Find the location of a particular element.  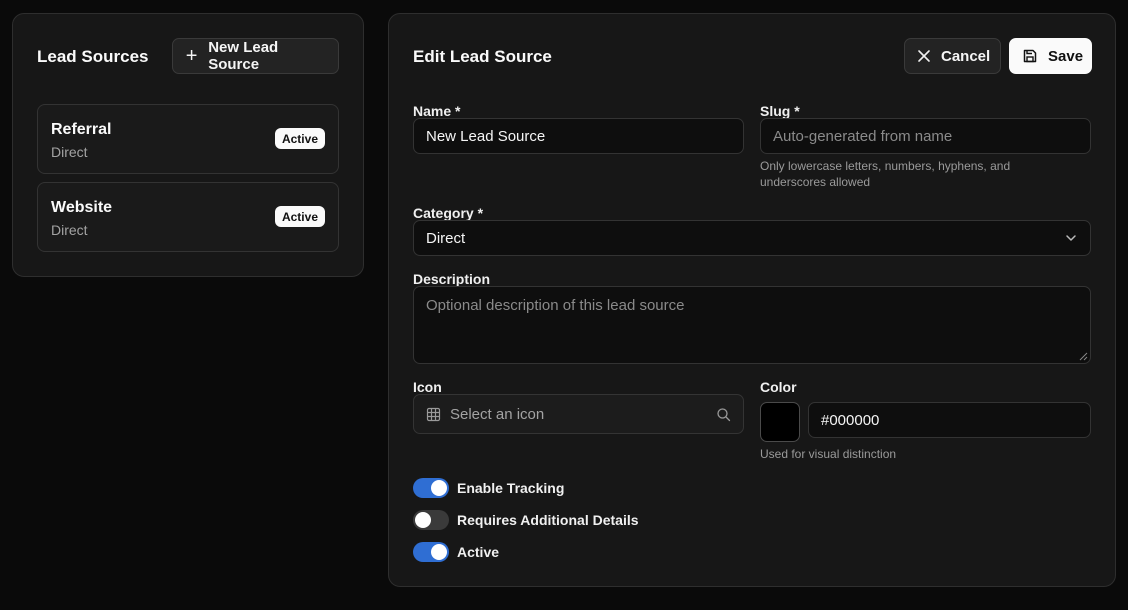

slug-placeholder: Auto-generated from name is located at coordinates (863, 136).